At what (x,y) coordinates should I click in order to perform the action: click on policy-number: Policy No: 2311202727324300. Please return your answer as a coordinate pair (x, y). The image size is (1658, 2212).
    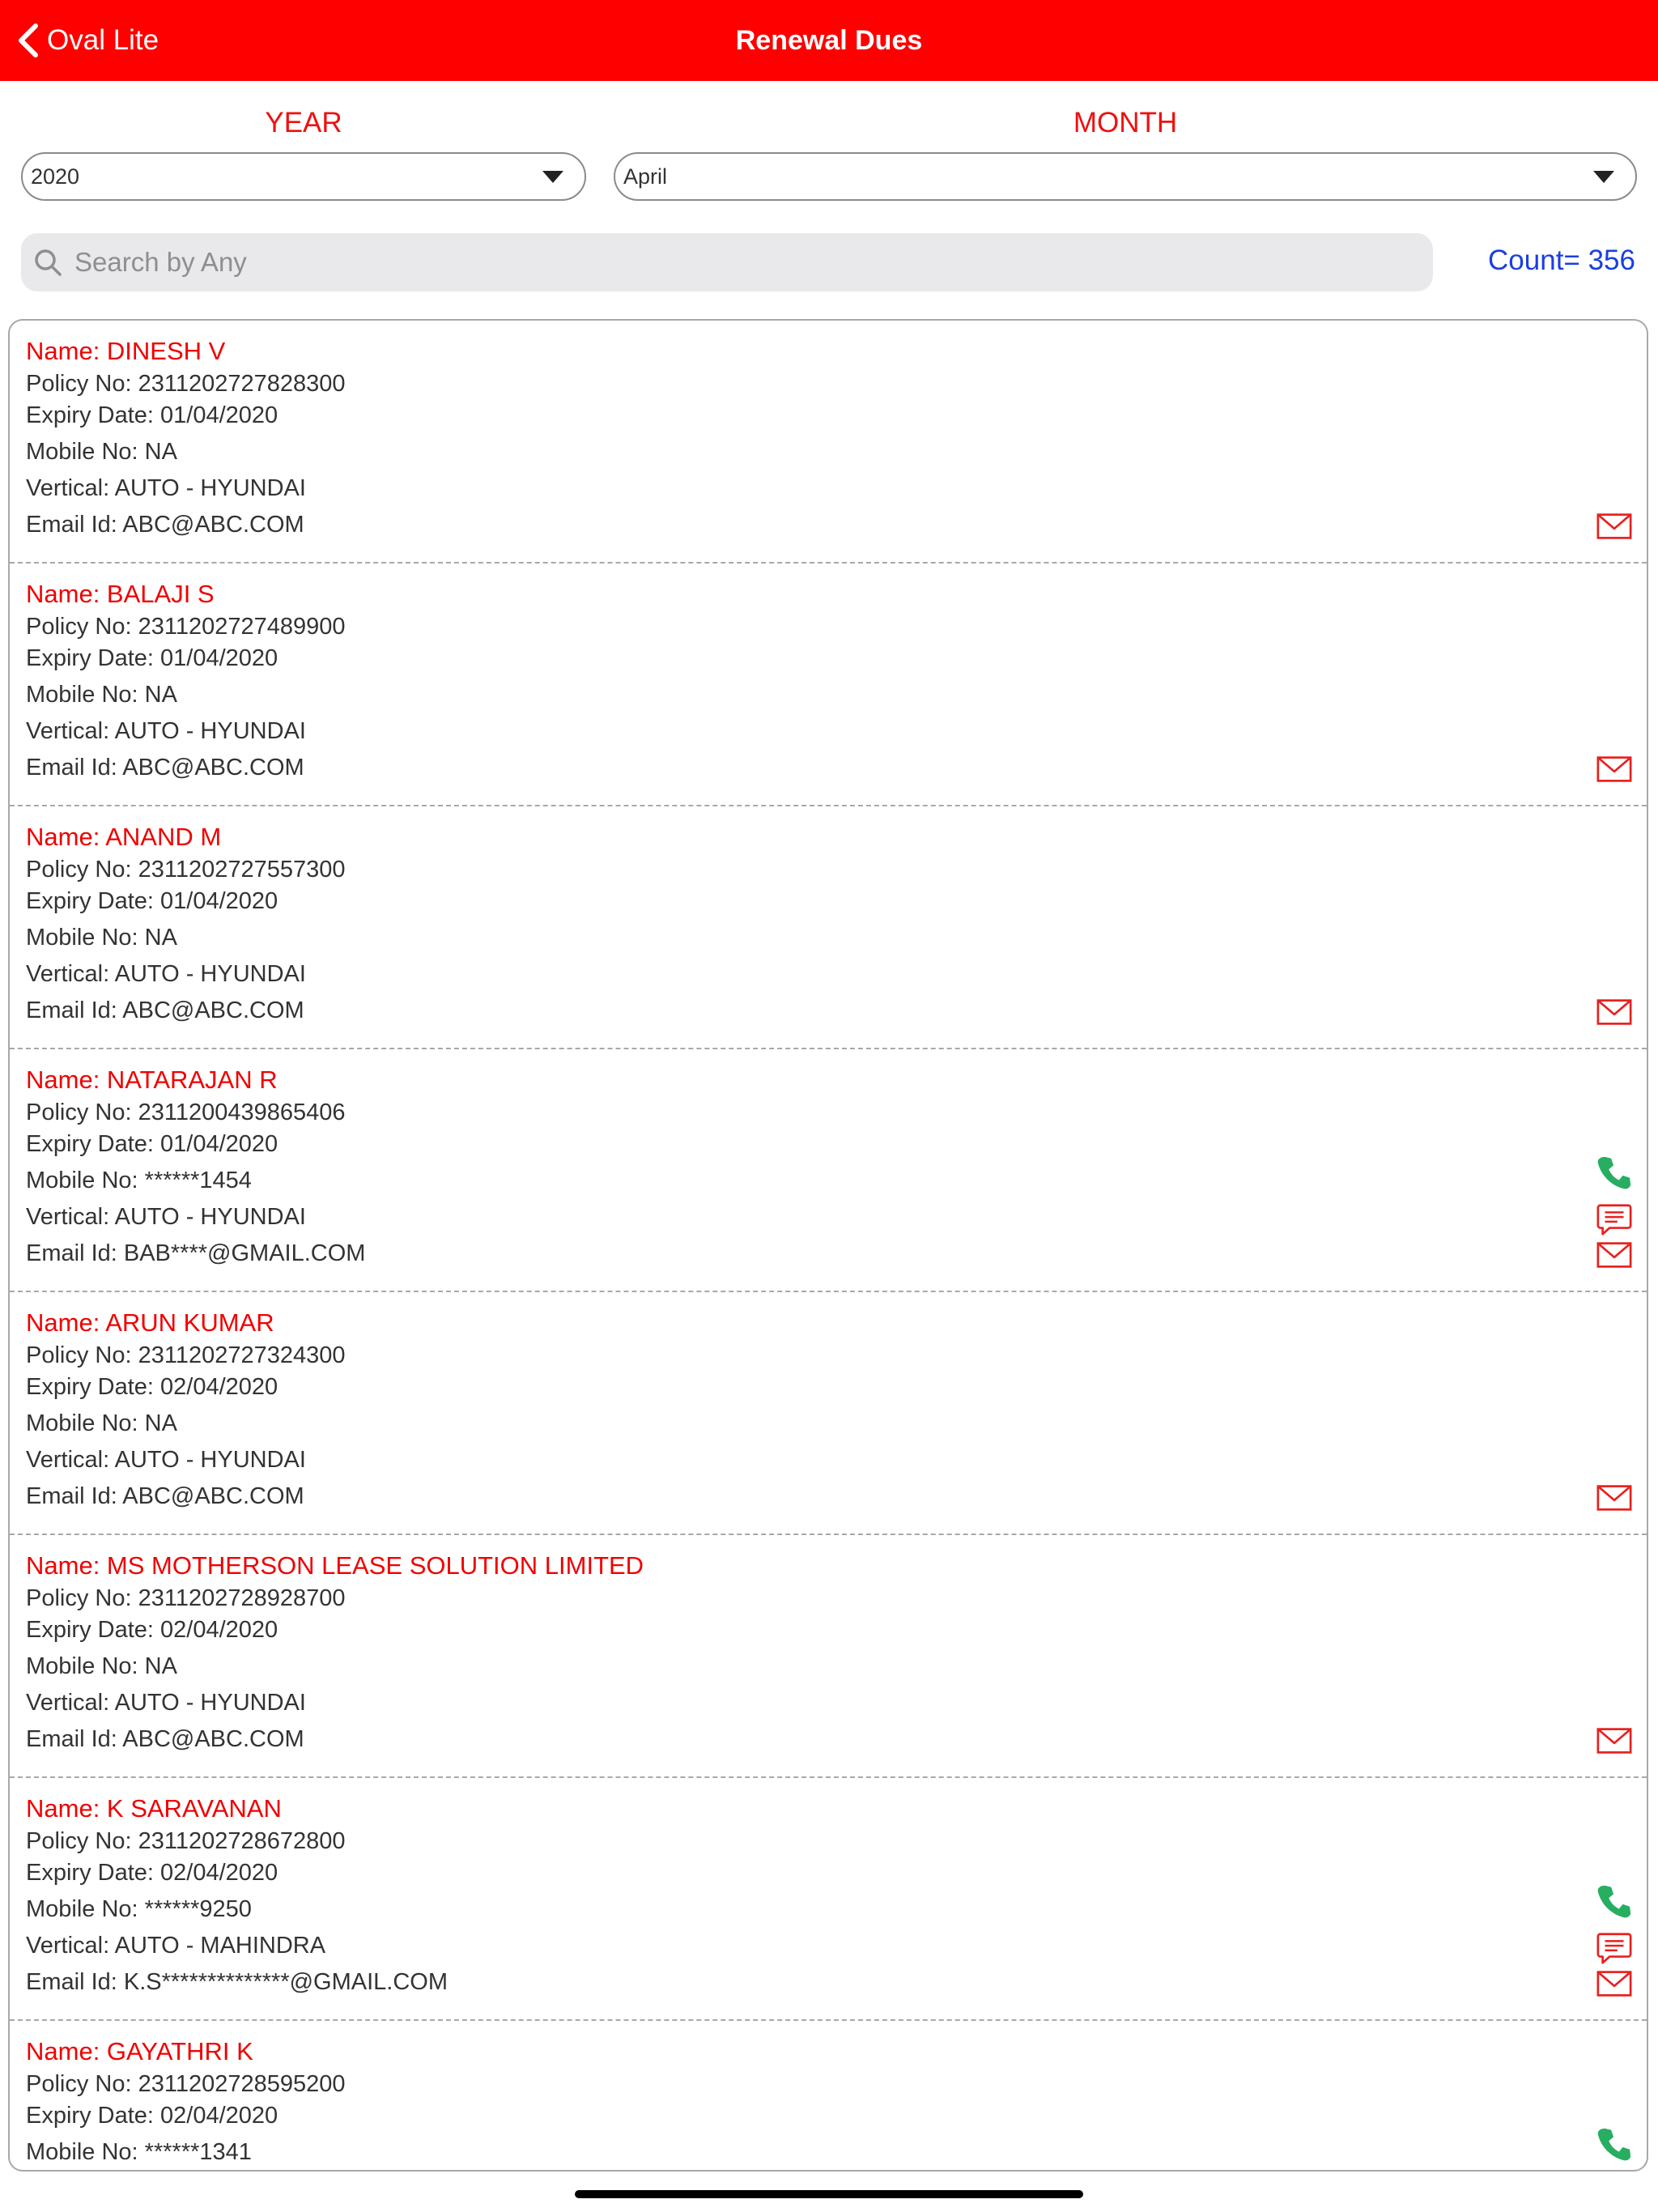
    Looking at the image, I should click on (186, 1355).